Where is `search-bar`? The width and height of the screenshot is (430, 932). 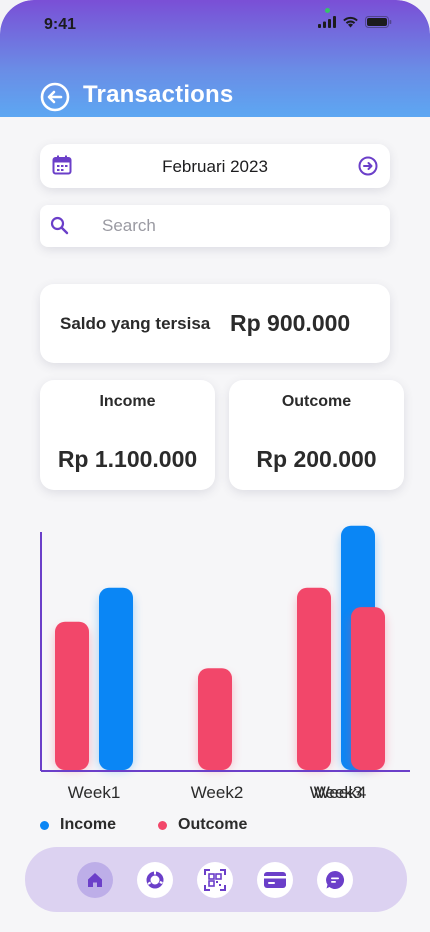 search-bar is located at coordinates (215, 226).